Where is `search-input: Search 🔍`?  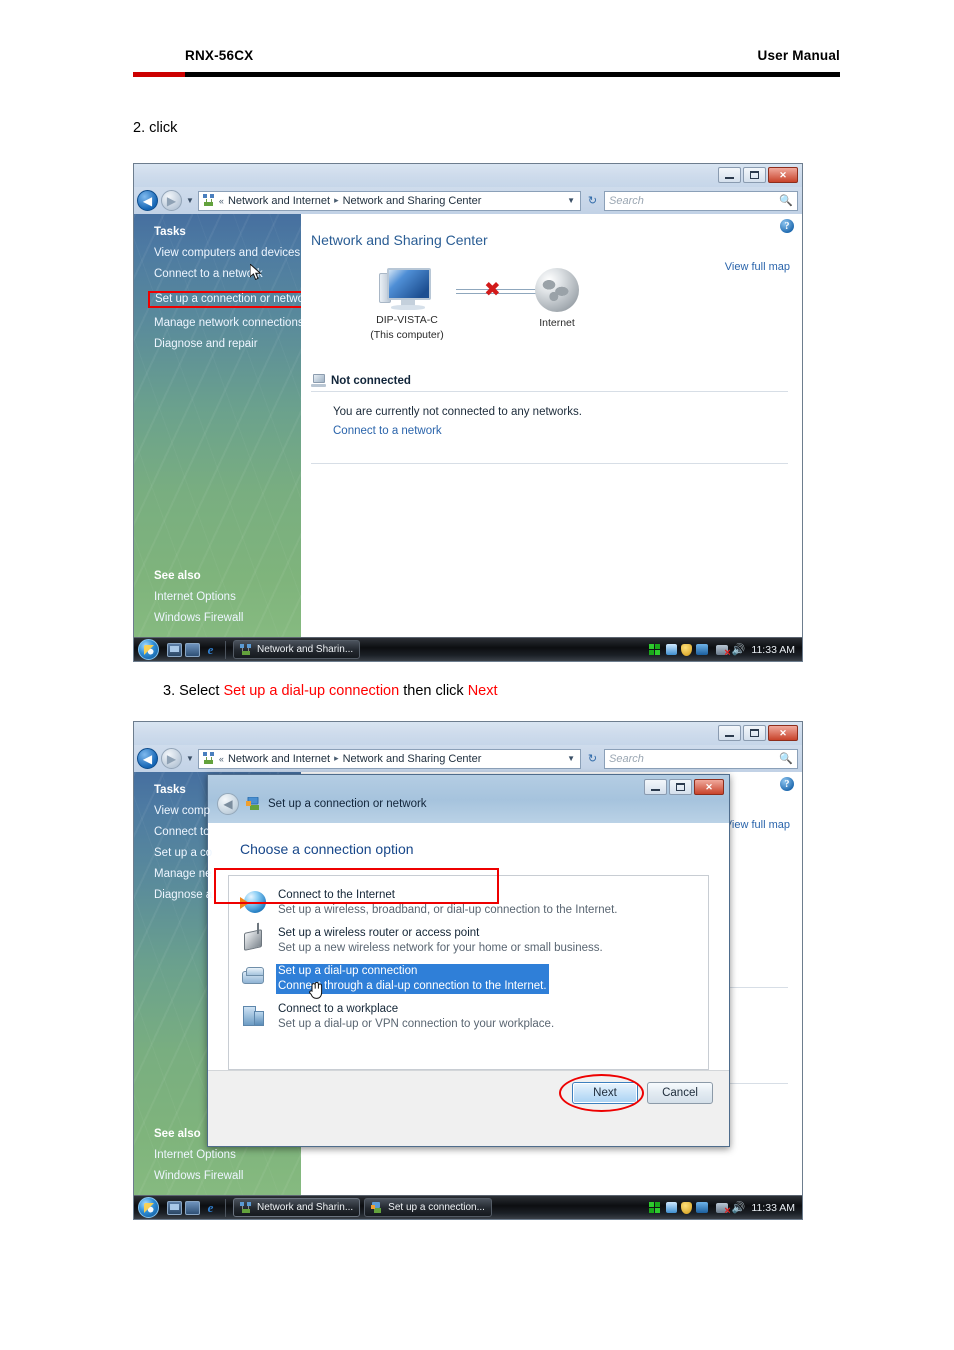
search-input: Search 🔍 is located at coordinates (701, 200).